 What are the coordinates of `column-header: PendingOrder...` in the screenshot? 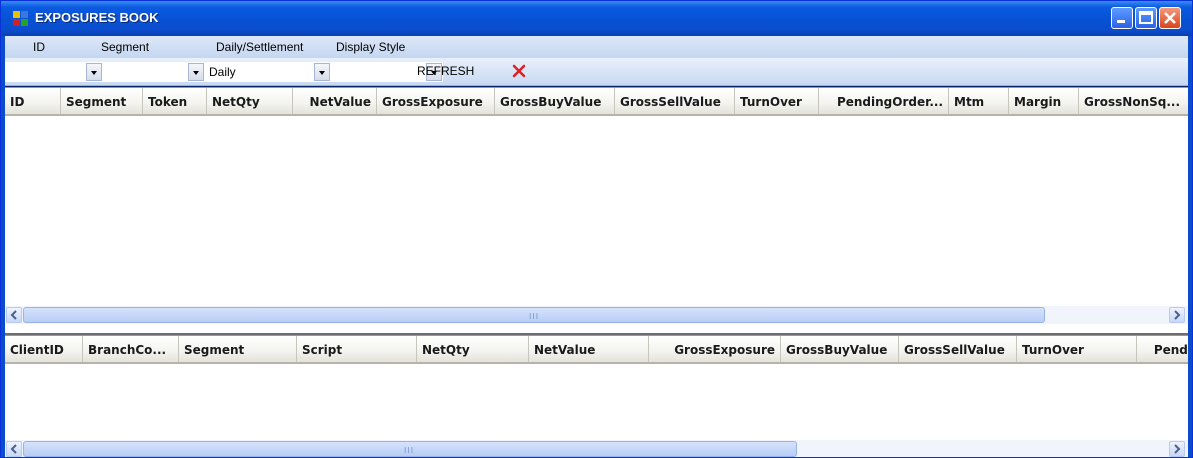 It's located at (884, 101).